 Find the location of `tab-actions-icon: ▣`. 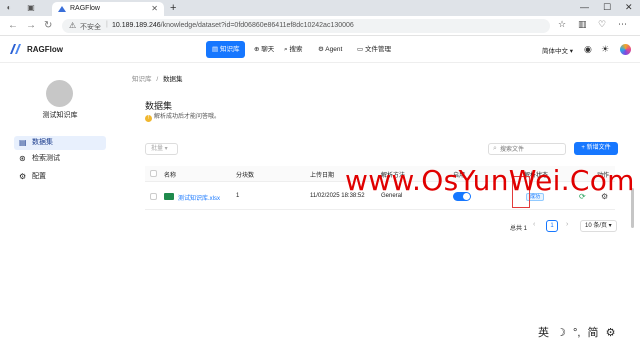

tab-actions-icon: ▣ is located at coordinates (31, 8).